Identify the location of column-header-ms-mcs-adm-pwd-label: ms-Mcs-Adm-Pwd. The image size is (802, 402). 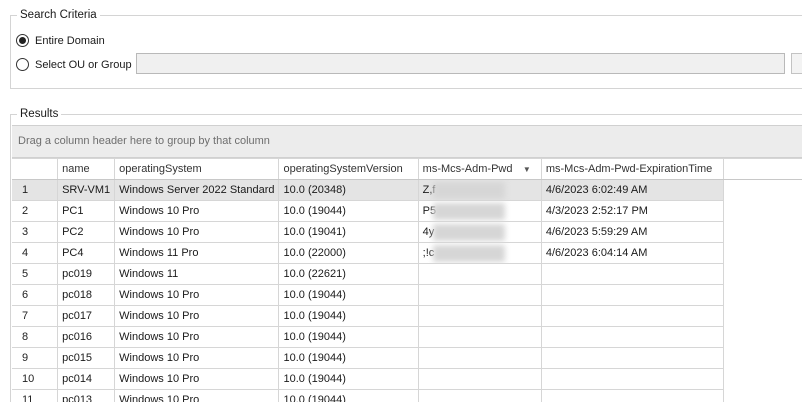
(467, 169).